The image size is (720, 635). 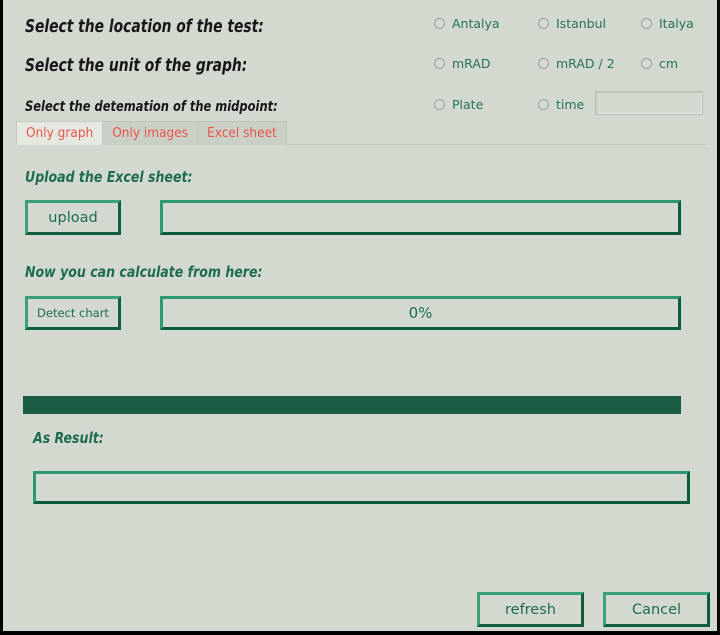 I want to click on unit-row-label: Select the unit of the graph:, so click(x=136, y=66).